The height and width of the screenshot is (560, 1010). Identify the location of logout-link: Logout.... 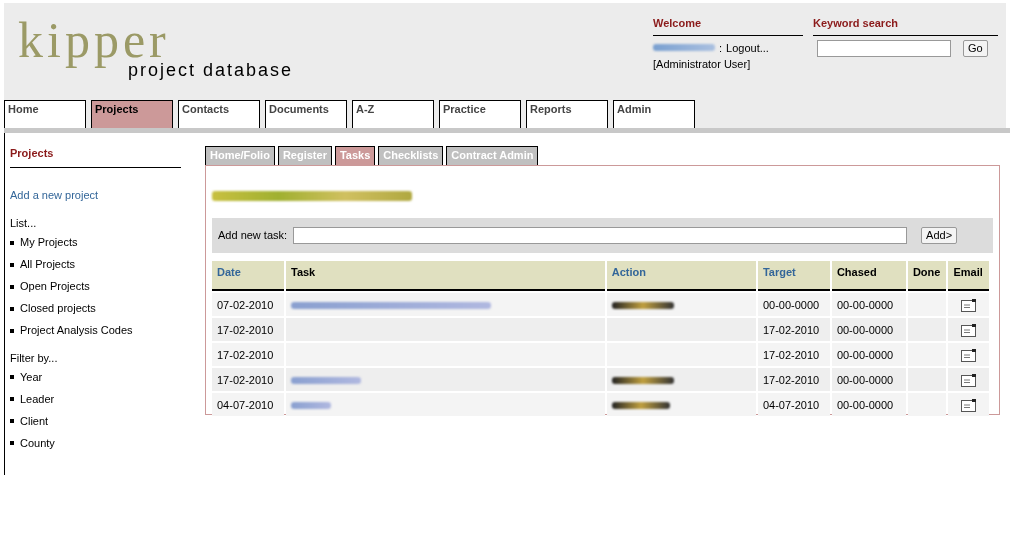
(747, 47).